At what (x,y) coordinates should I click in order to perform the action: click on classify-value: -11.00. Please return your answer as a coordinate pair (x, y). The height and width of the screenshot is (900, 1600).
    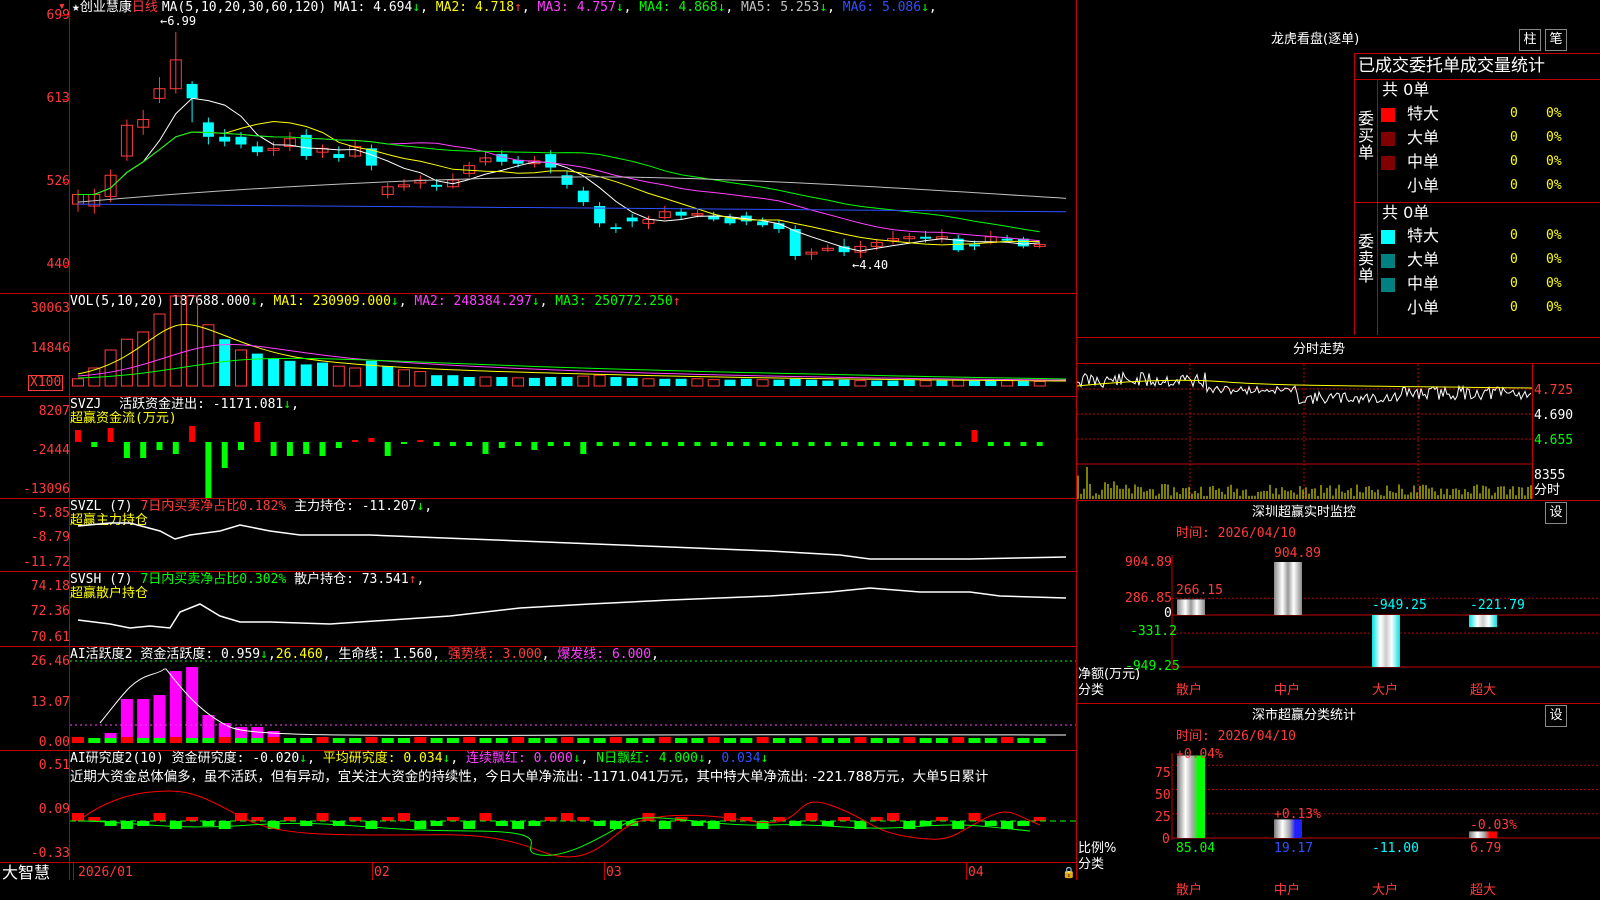
    Looking at the image, I should click on (1395, 848).